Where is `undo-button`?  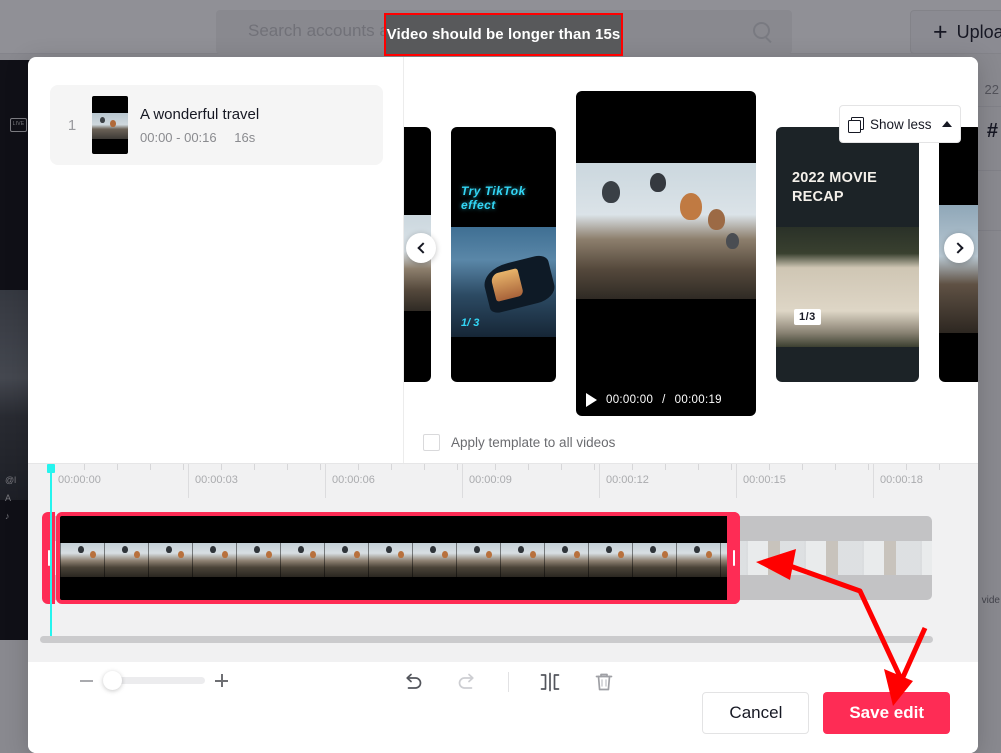
undo-button is located at coordinates (413, 682).